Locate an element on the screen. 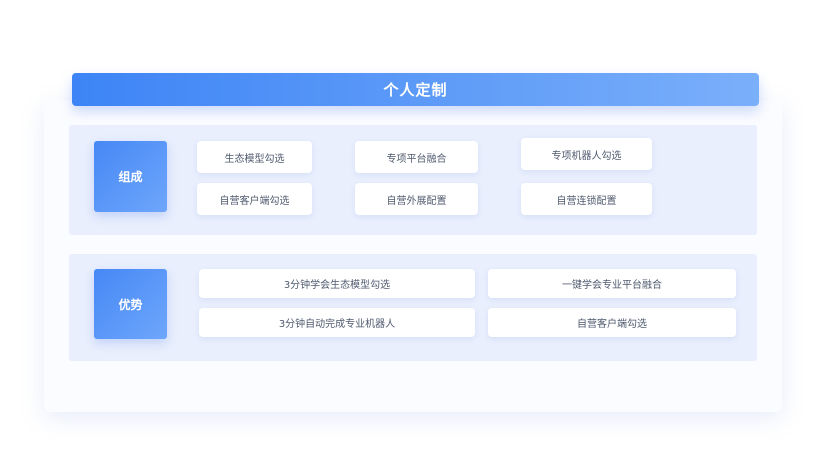  composition-item-ecology-model: 生态模型勾选 is located at coordinates (254, 157).